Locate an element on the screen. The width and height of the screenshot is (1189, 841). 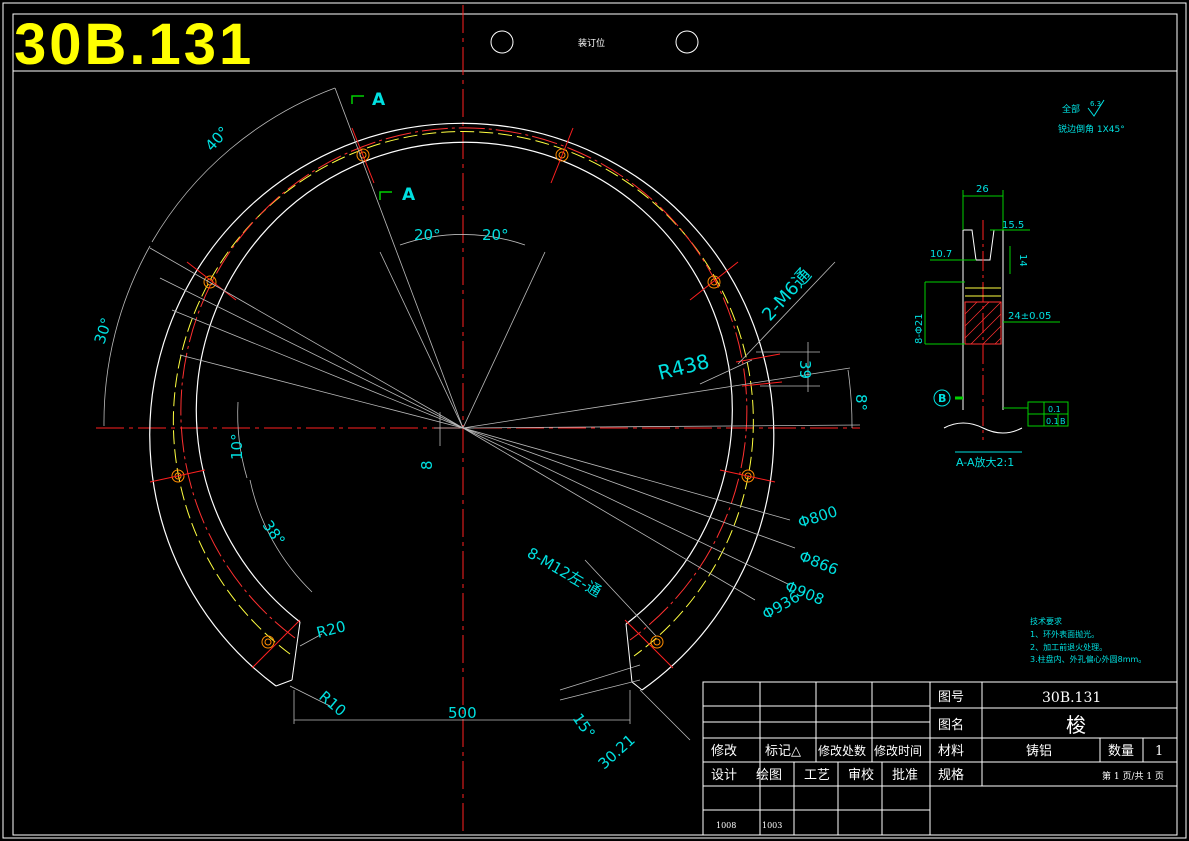
gap-end-left is located at coordinates (284, 683).